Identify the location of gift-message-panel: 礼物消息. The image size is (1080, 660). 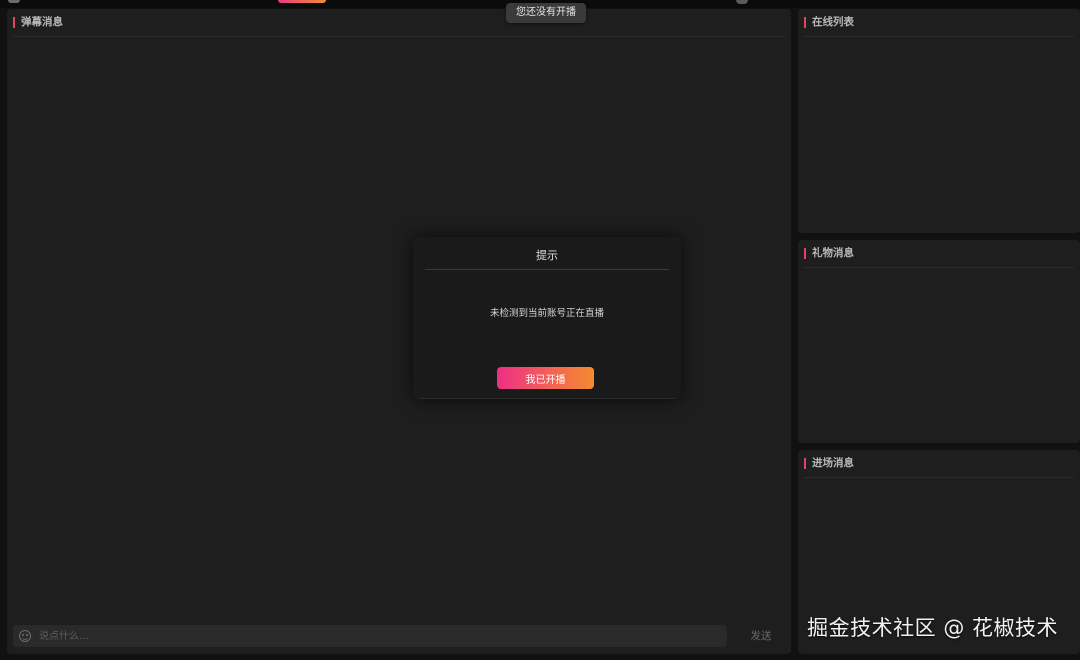
(939, 341).